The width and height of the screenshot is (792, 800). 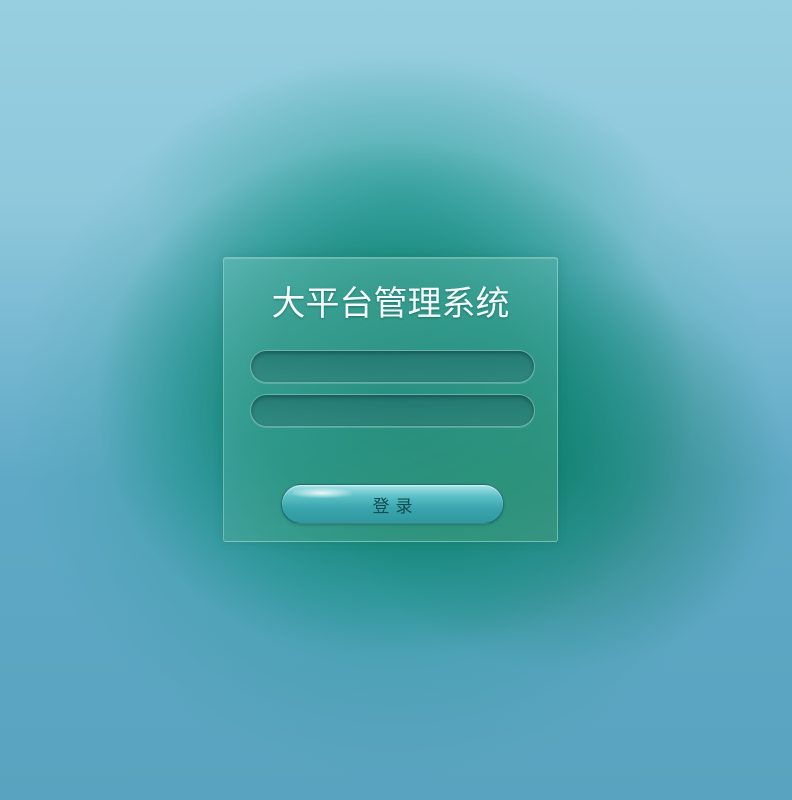 I want to click on username-input, so click(x=392, y=366).